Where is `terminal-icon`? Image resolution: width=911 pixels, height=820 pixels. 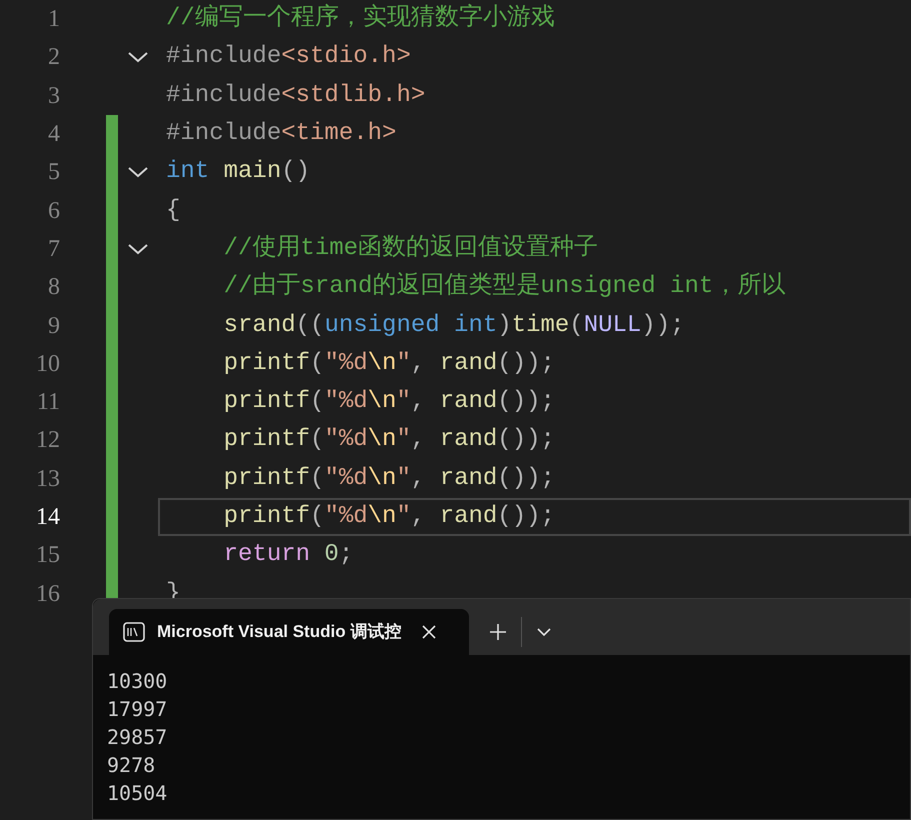 terminal-icon is located at coordinates (134, 632).